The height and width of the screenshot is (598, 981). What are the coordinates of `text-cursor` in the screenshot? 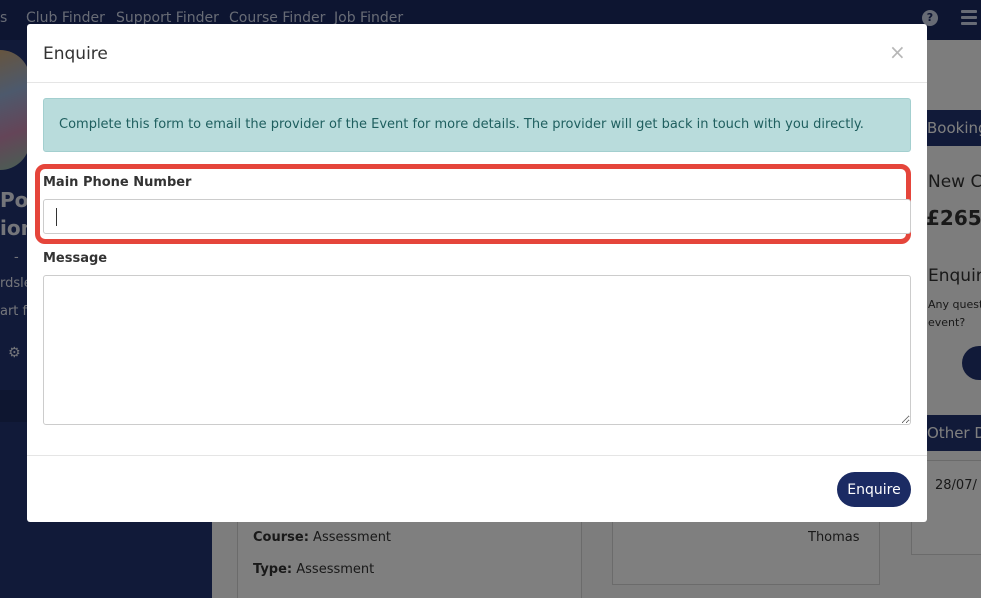 It's located at (56, 217).